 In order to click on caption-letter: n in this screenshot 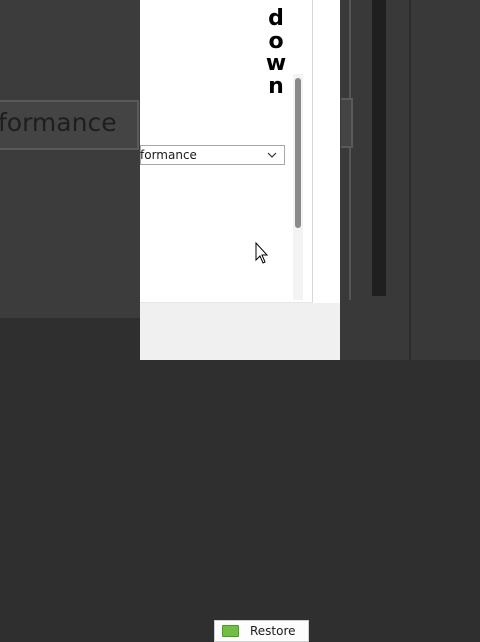, I will do `click(276, 86)`.